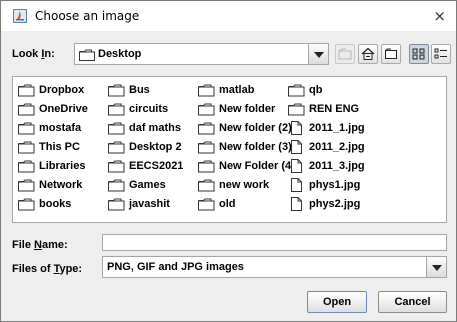  I want to click on file-list-item: OneDrive, so click(53, 109).